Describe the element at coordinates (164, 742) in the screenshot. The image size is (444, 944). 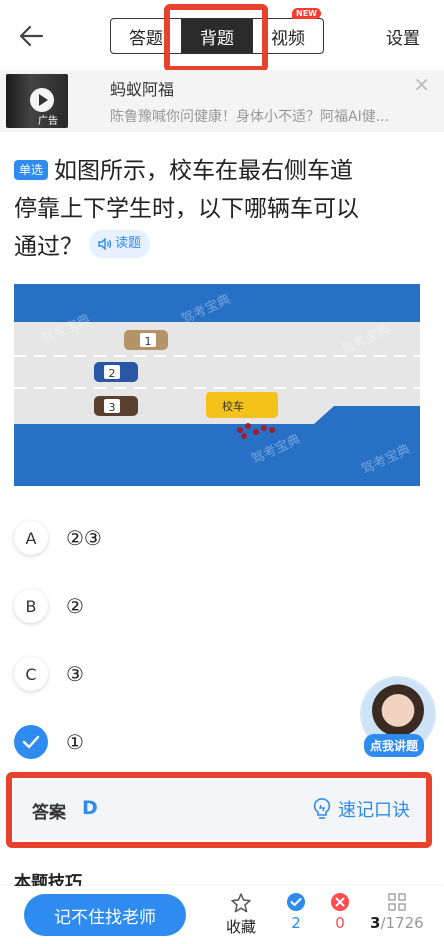
I see `option-d: ①` at that location.